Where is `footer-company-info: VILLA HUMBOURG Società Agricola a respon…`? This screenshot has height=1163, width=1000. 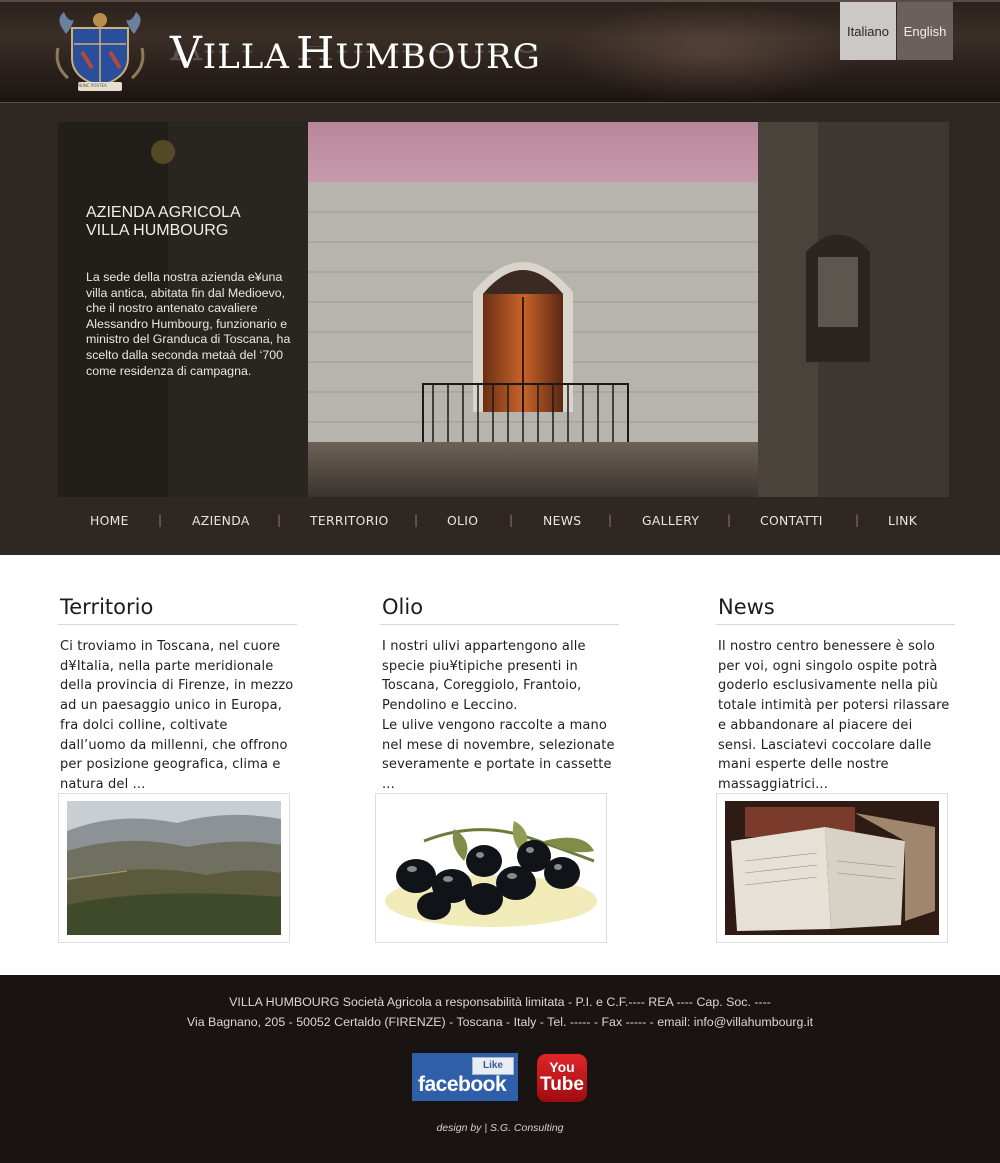
footer-company-info: VILLA HUMBOURG Società Agricola a respon… is located at coordinates (500, 1002).